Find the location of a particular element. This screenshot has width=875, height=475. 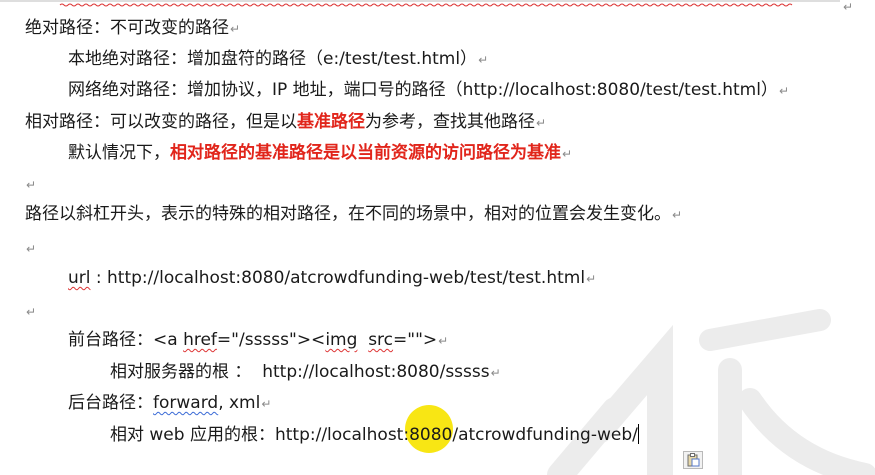

line-relative-path: 相对路径：可以改变的路径，但是以基准路径为参考，查找其他路径↵ is located at coordinates (285, 122).